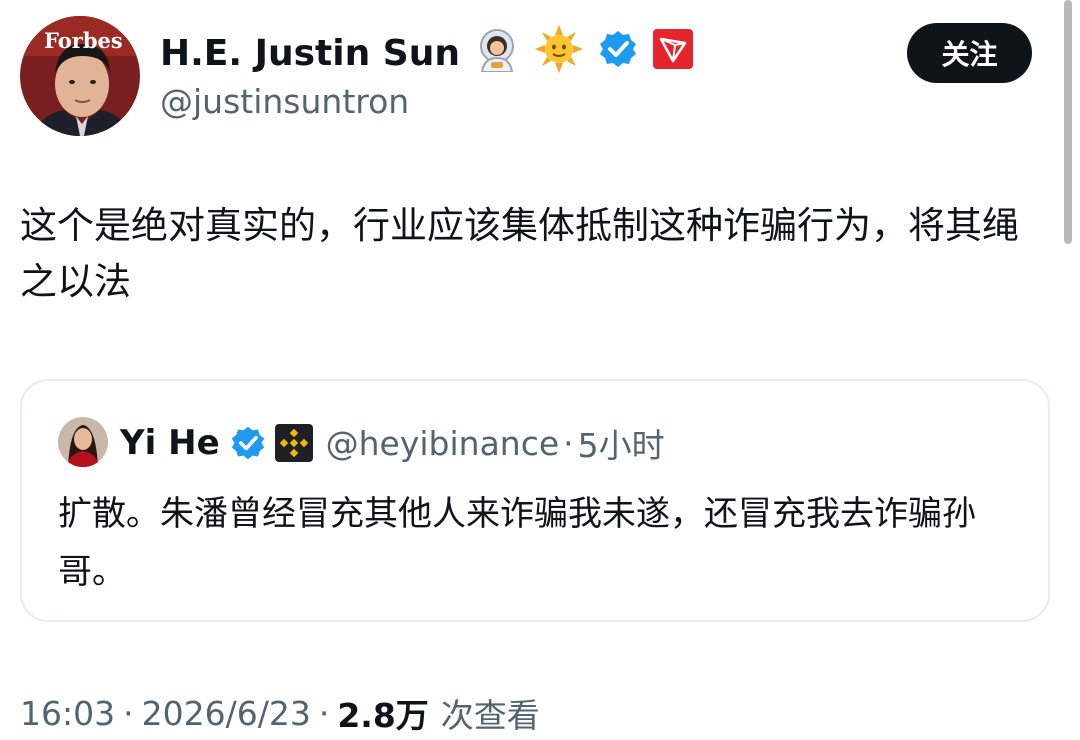 This screenshot has width=1080, height=740. I want to click on follow-button: 关注, so click(969, 53).